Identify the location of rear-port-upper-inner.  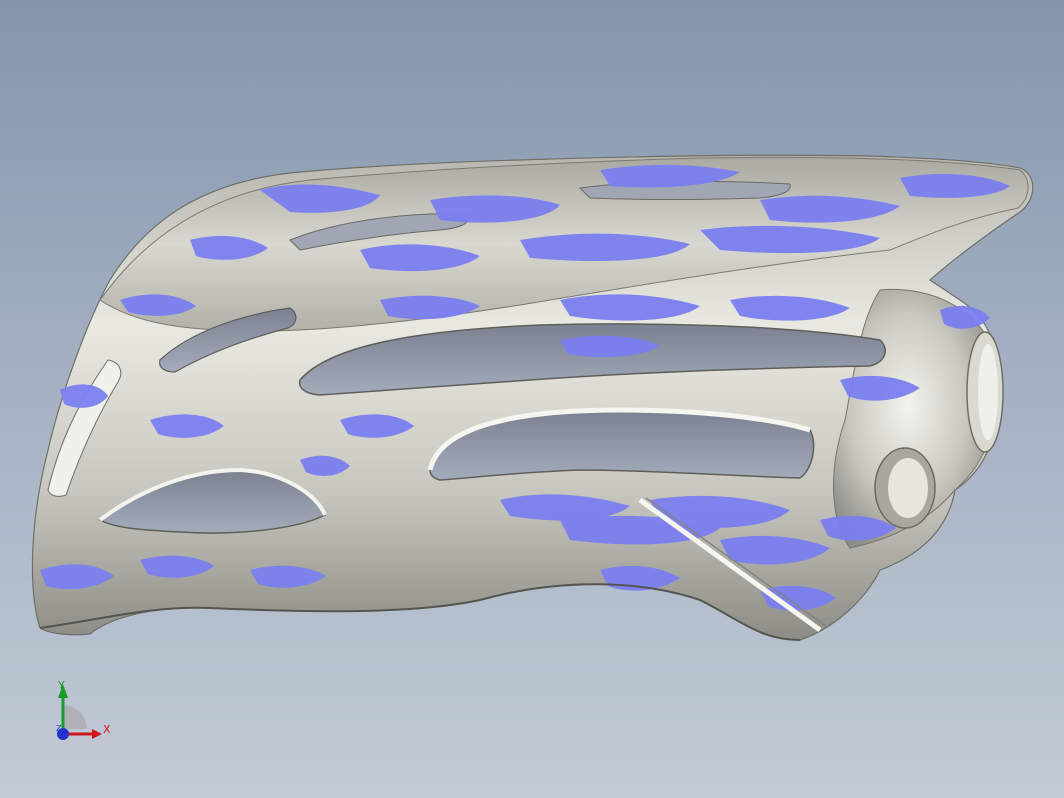
(988, 392).